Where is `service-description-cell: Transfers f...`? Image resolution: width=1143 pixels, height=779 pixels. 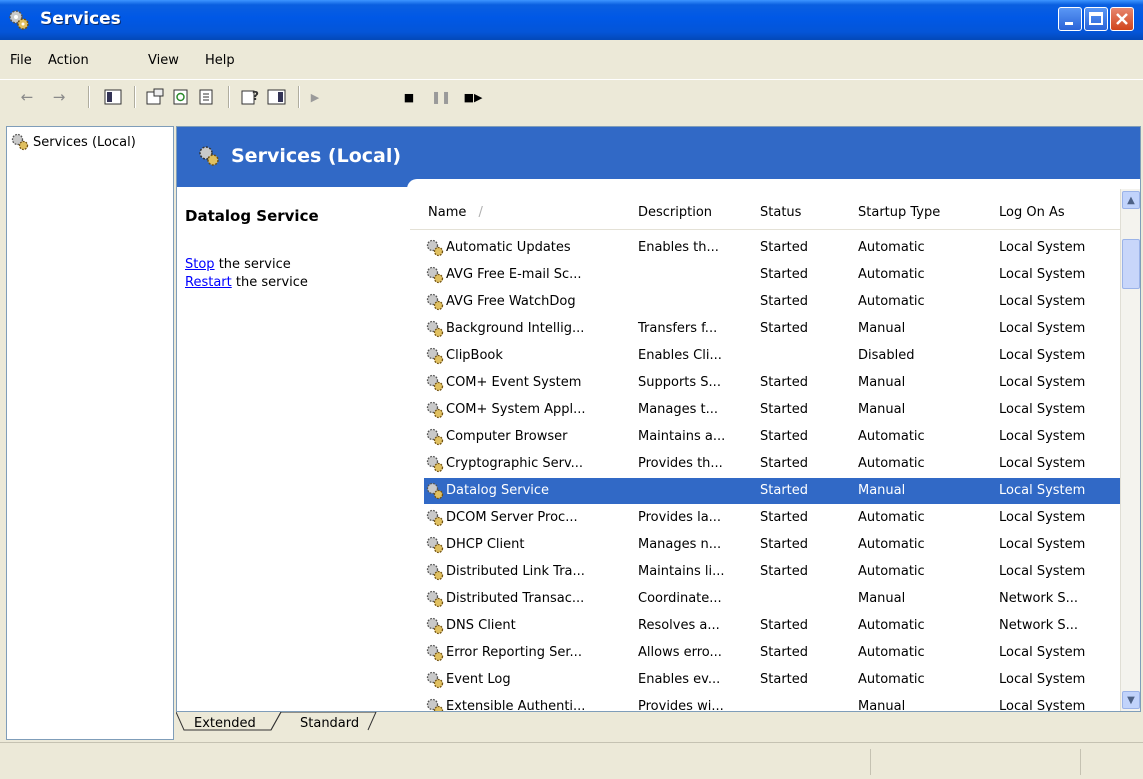
service-description-cell: Transfers f... is located at coordinates (678, 328).